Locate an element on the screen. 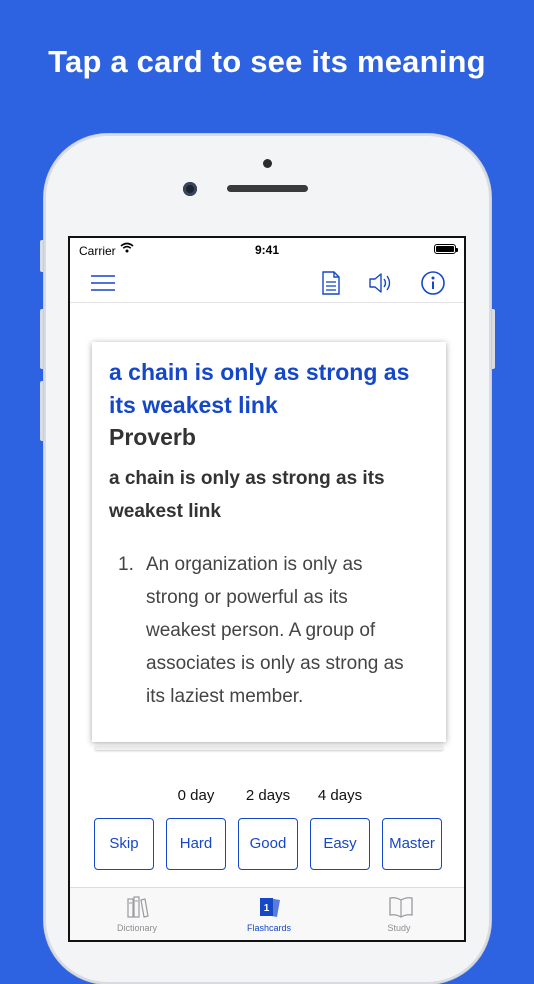  tab-study: Study is located at coordinates (399, 914).